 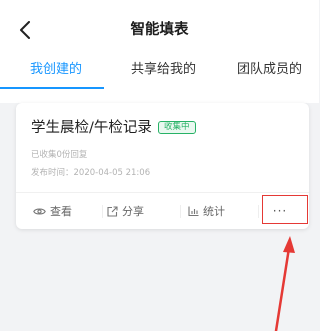 What do you see at coordinates (269, 70) in the screenshot?
I see `tab-team-members: 团队成员的` at bounding box center [269, 70].